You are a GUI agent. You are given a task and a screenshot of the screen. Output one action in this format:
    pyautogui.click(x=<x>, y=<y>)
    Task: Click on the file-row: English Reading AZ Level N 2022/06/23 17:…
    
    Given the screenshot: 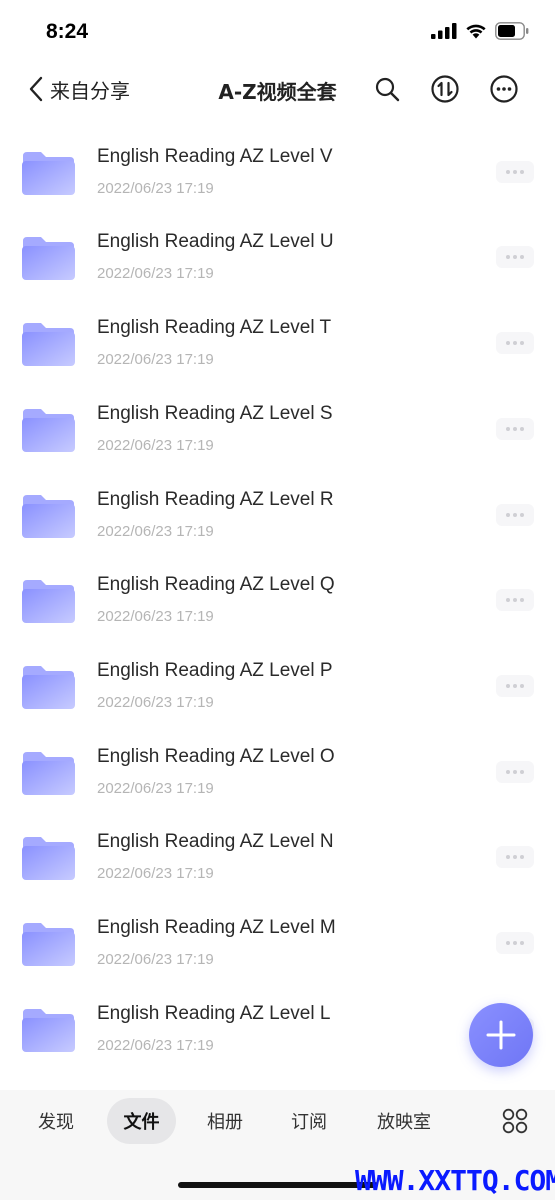 What is the action you would take?
    pyautogui.click(x=277, y=860)
    